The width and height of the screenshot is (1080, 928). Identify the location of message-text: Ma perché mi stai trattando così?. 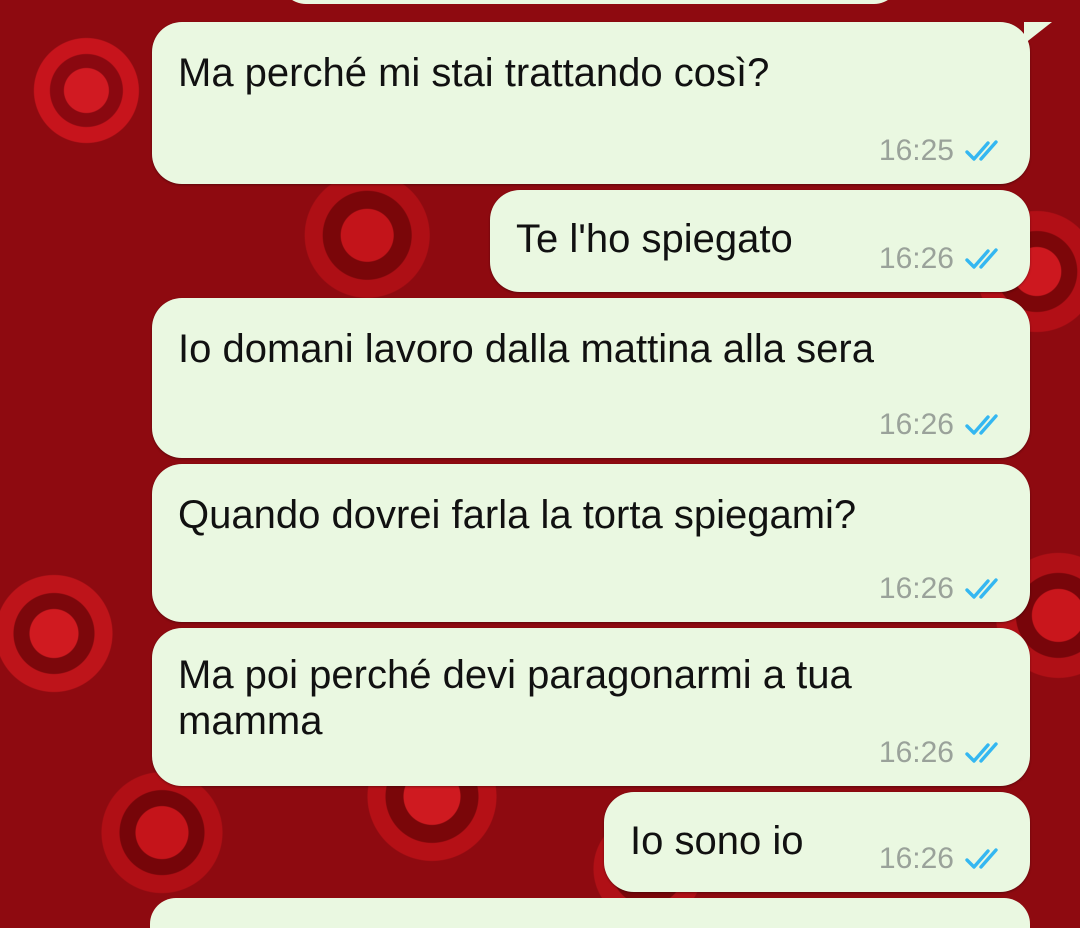
(474, 73).